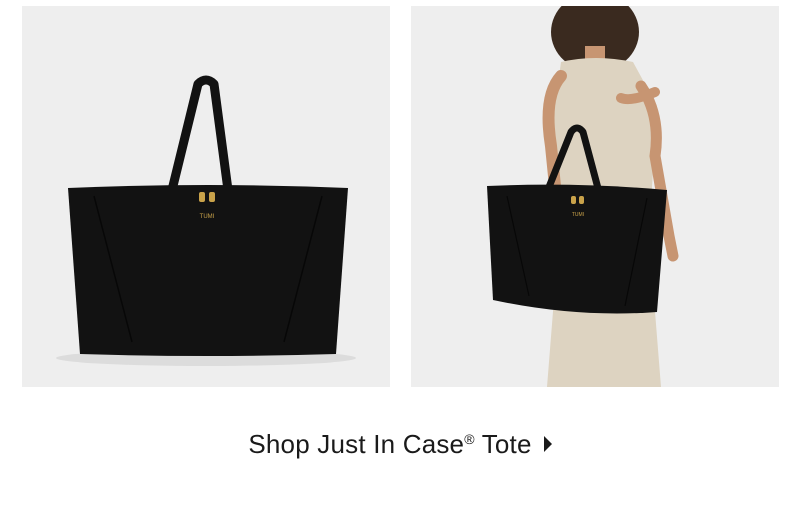  What do you see at coordinates (390, 443) in the screenshot?
I see `shop-tote-label: Shop Just In Case® Tote` at bounding box center [390, 443].